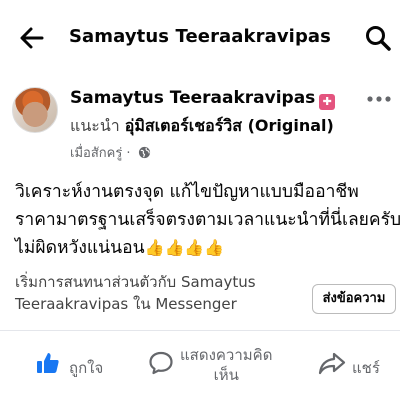 This screenshot has width=400, height=400. What do you see at coordinates (379, 99) in the screenshot?
I see `more-options-icon` at bounding box center [379, 99].